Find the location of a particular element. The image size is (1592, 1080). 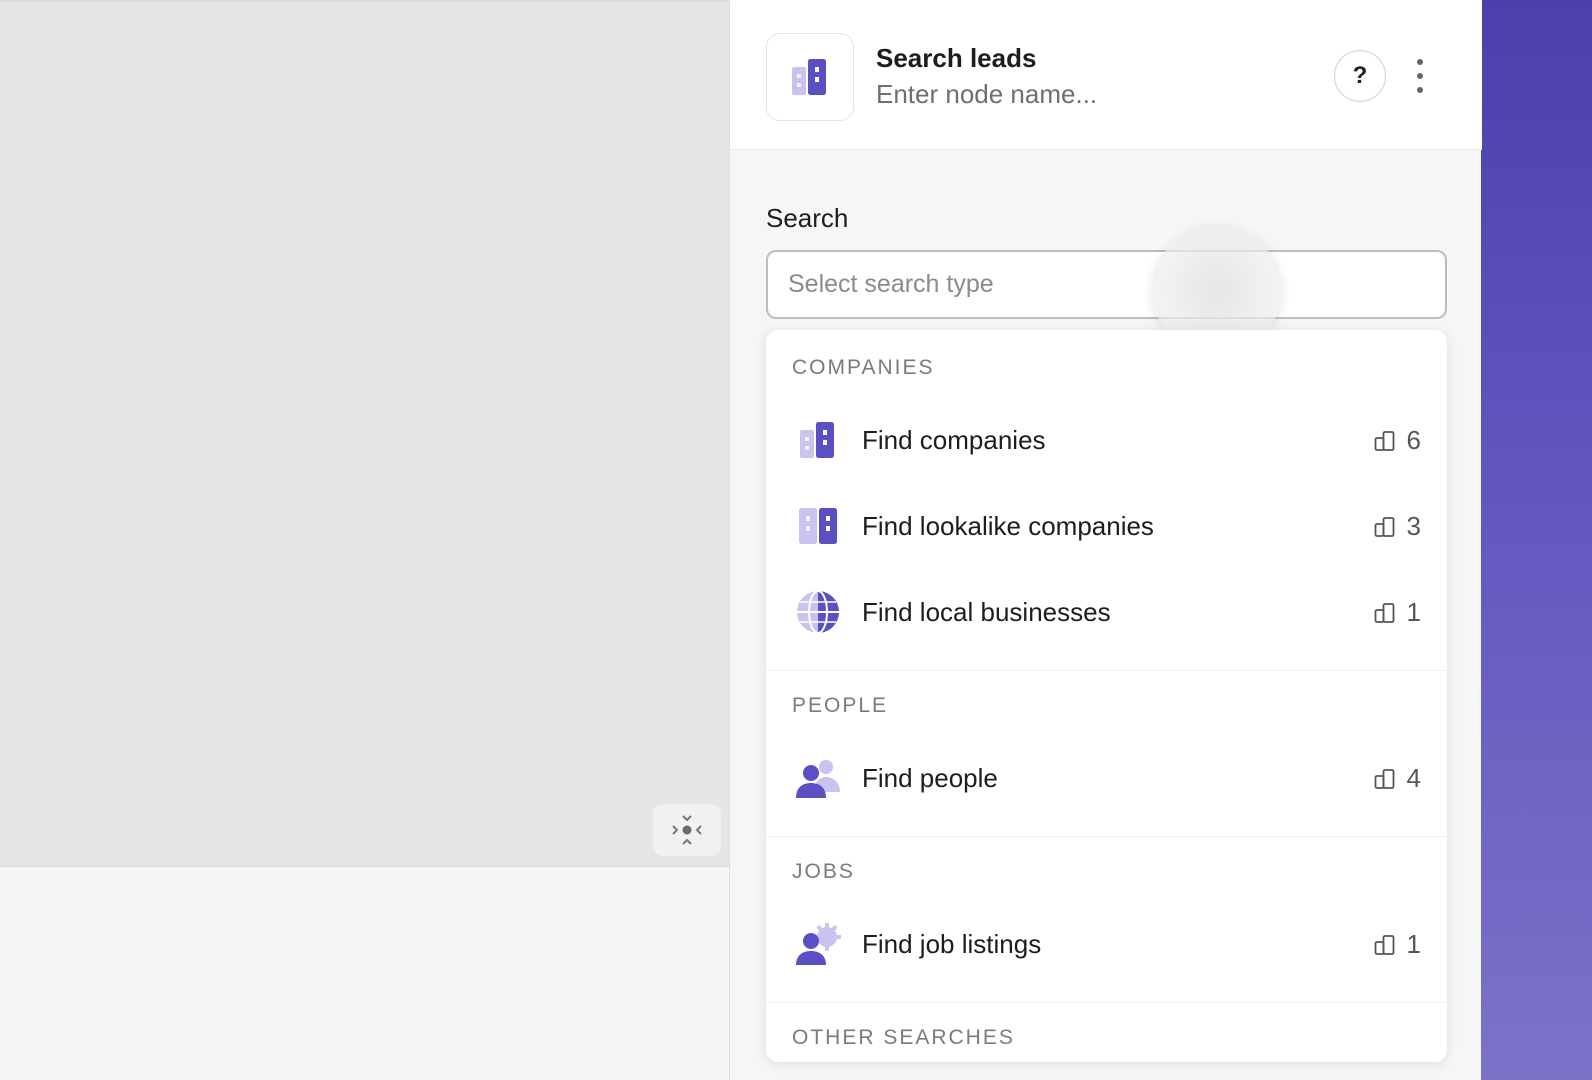

credit-count-value: 6 is located at coordinates (1413, 440).